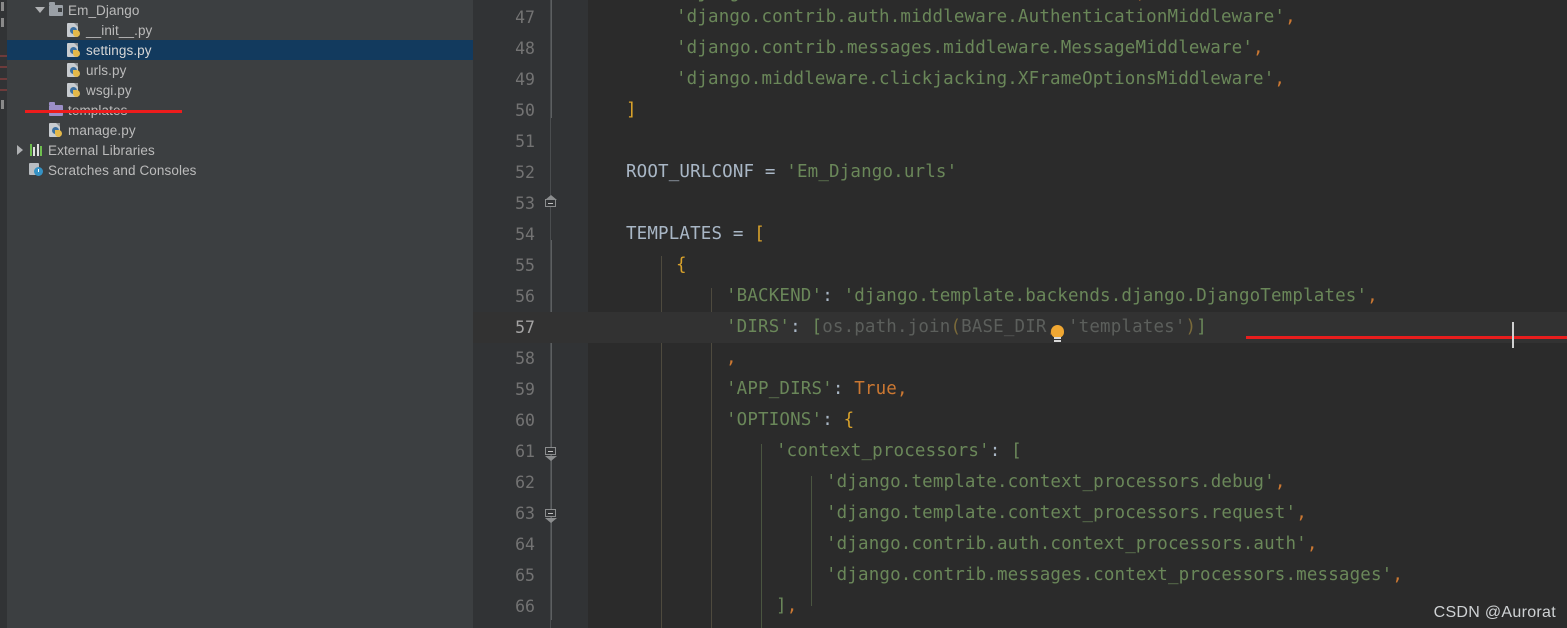 Image resolution: width=1567 pixels, height=628 pixels. Describe the element at coordinates (1020, 451) in the screenshot. I see `code-line: 61 'context_processors': [` at that location.